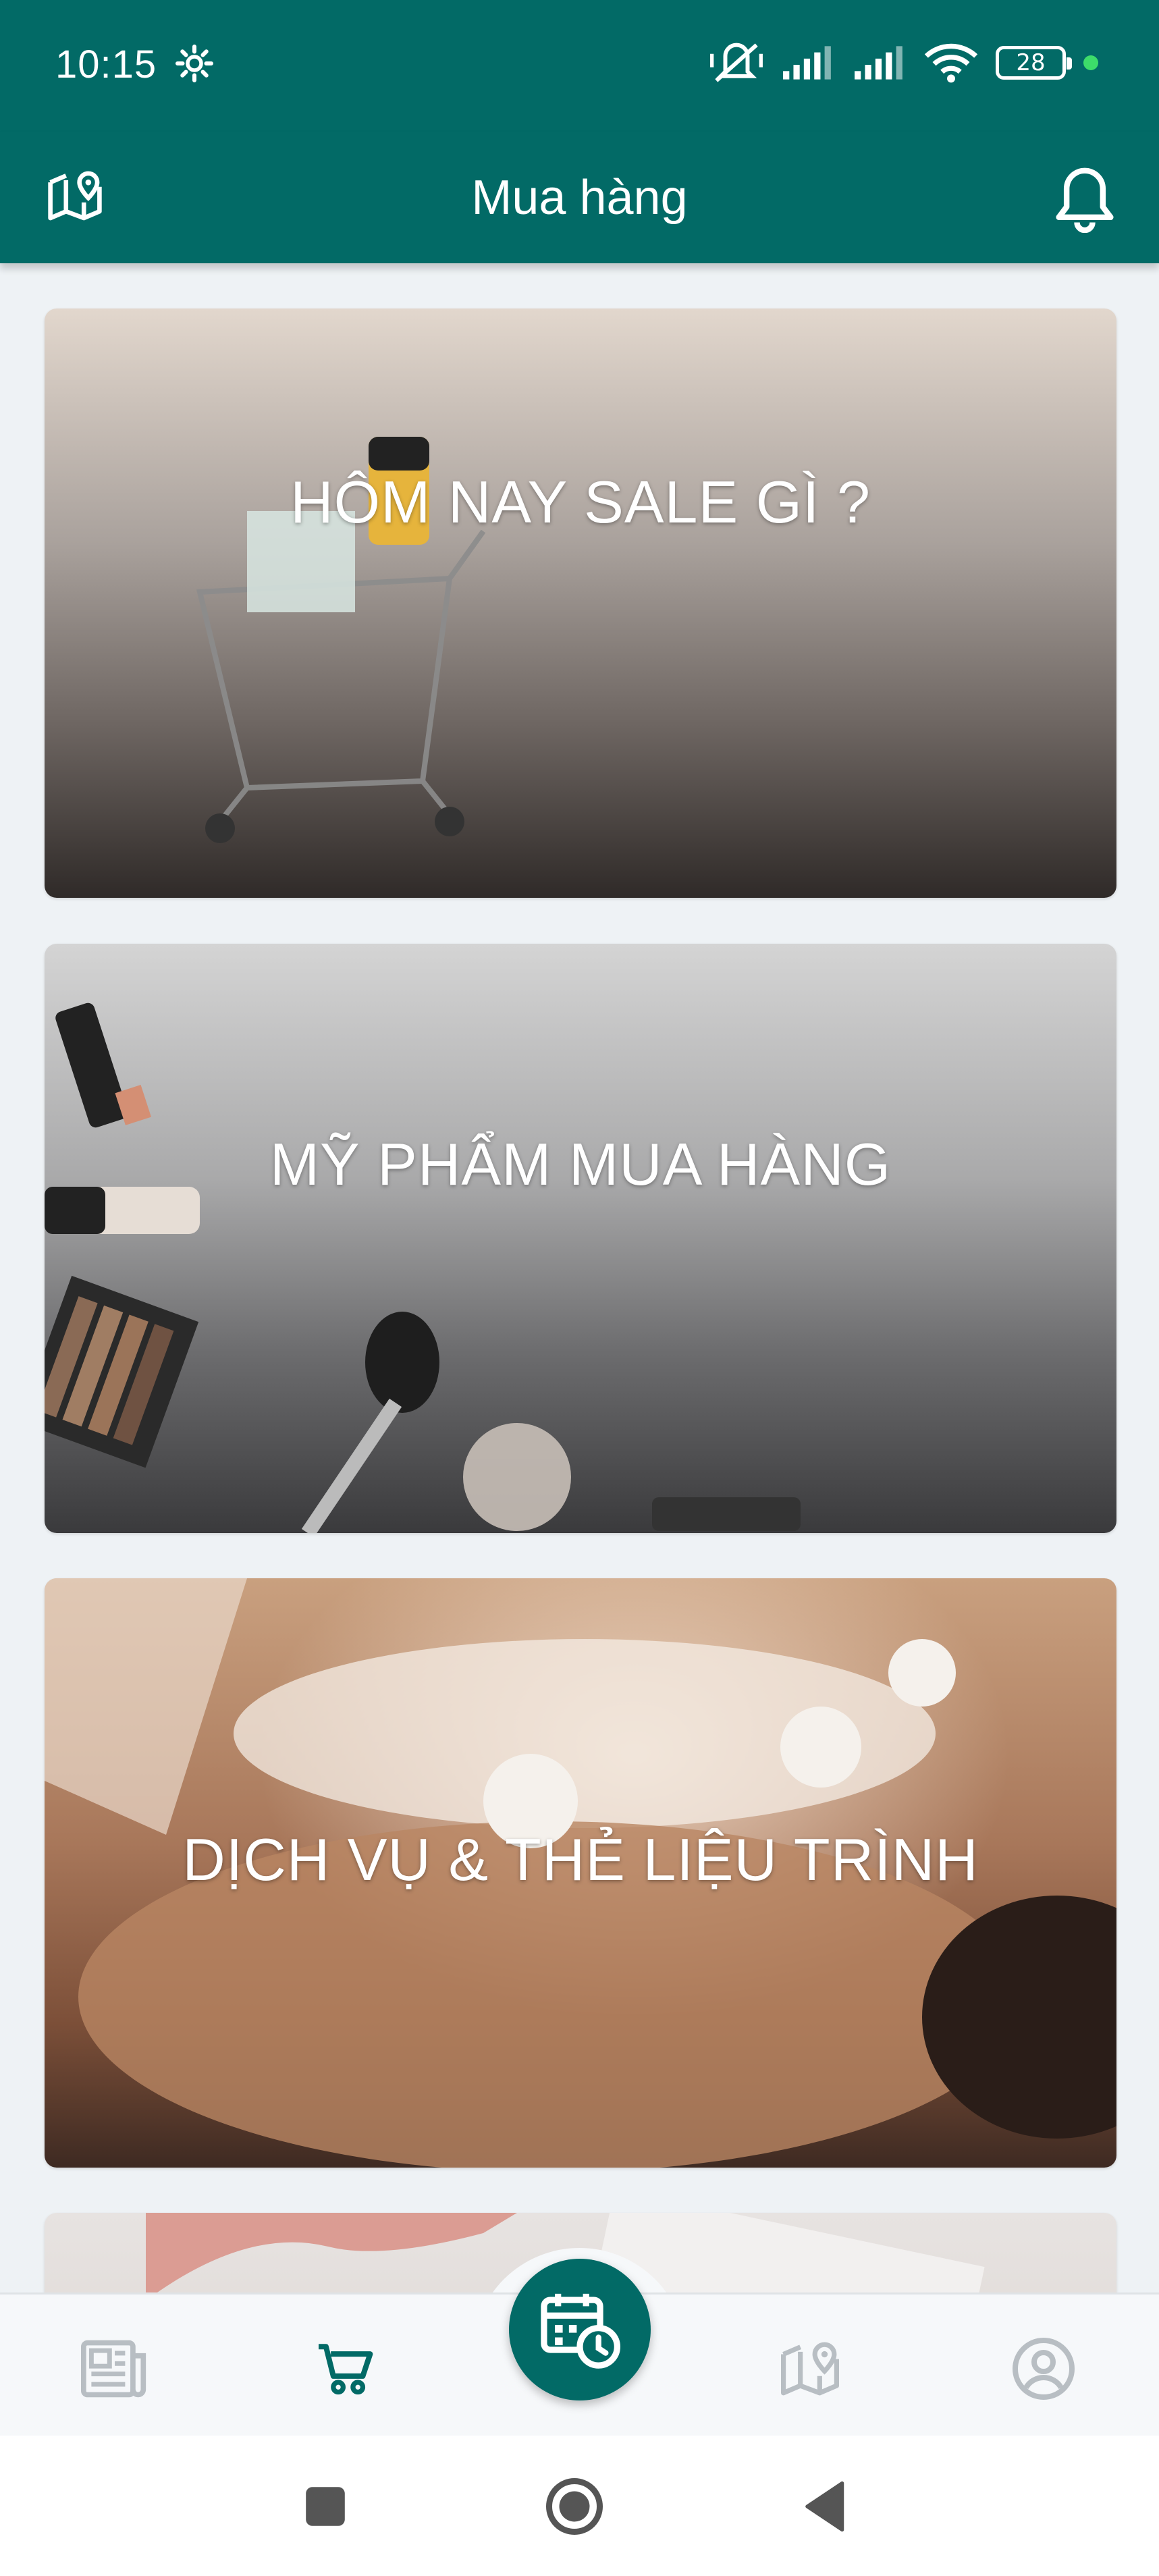 Image resolution: width=1159 pixels, height=2576 pixels. I want to click on app-bar: Mua hàng, so click(579, 197).